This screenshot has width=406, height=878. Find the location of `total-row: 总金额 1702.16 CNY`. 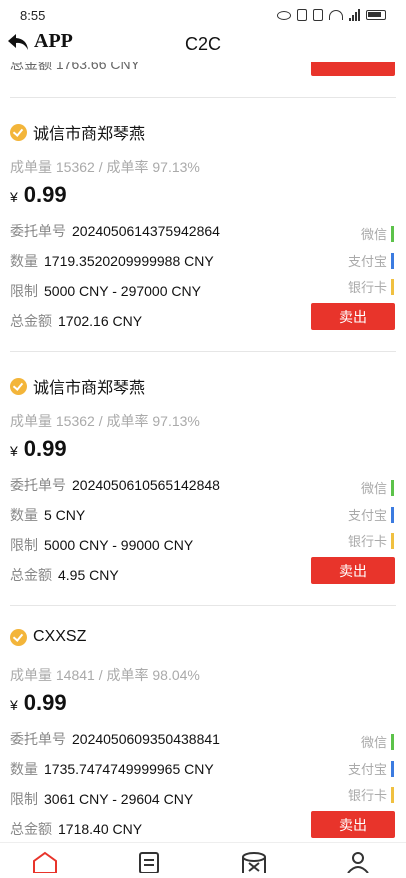

total-row: 总金额 1702.16 CNY is located at coordinates (76, 321).